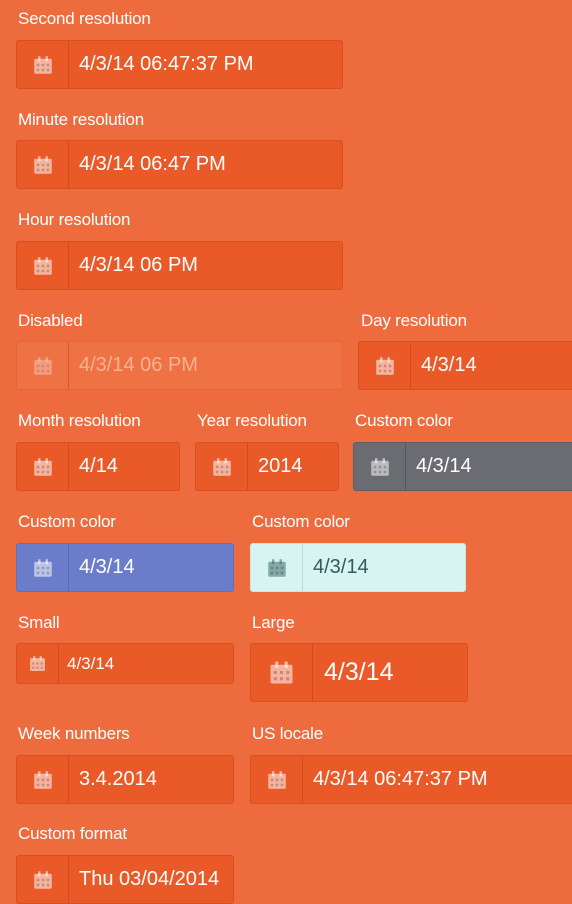  I want to click on custom-color-blue-field: 4/3/14, so click(125, 567).